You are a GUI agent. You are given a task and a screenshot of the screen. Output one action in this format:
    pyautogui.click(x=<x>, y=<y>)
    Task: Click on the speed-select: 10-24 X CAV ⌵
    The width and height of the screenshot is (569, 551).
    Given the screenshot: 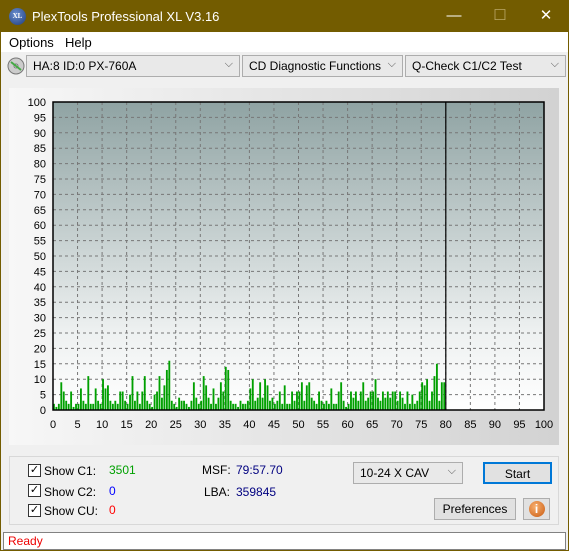 What is the action you would take?
    pyautogui.click(x=408, y=473)
    